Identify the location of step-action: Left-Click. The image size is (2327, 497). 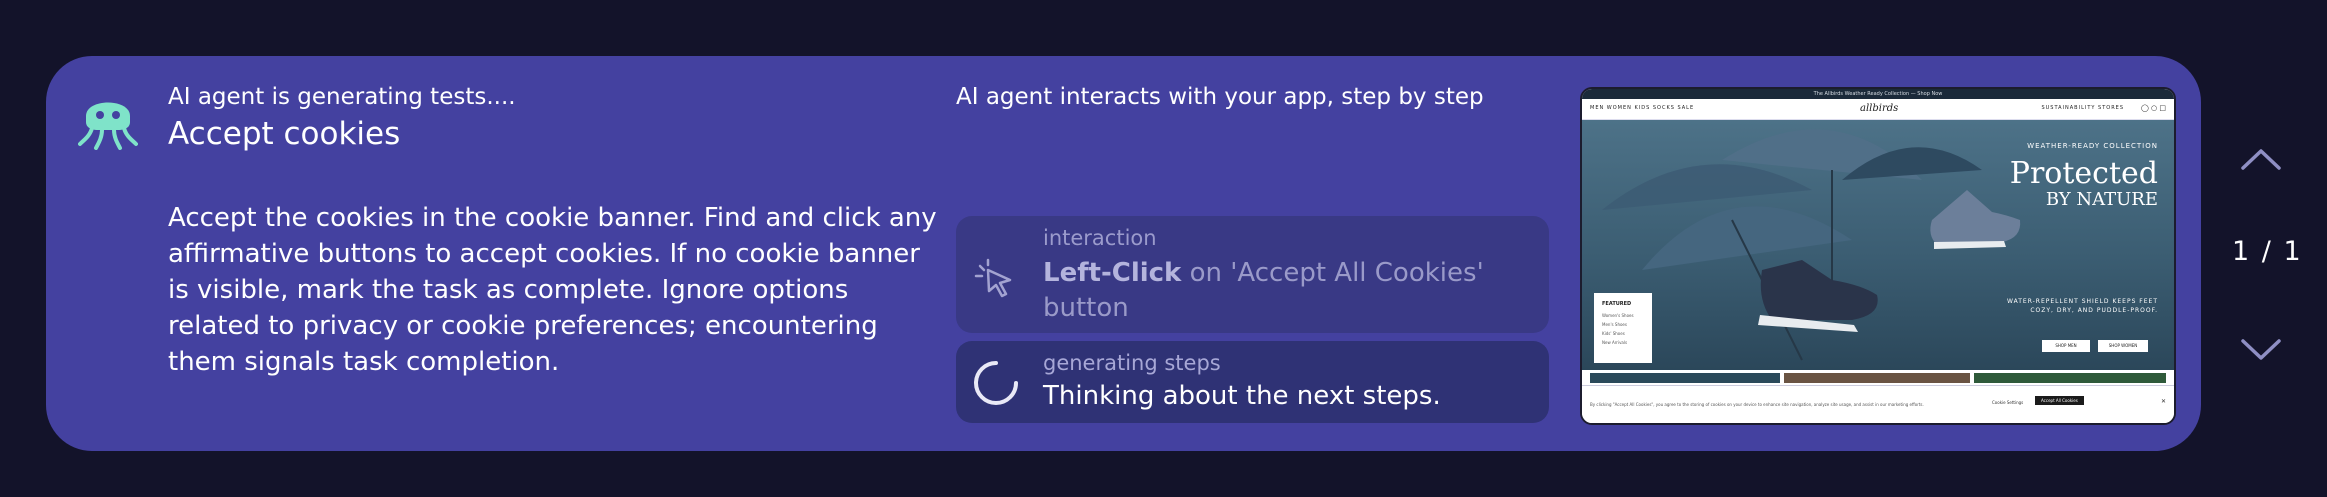
(1112, 273).